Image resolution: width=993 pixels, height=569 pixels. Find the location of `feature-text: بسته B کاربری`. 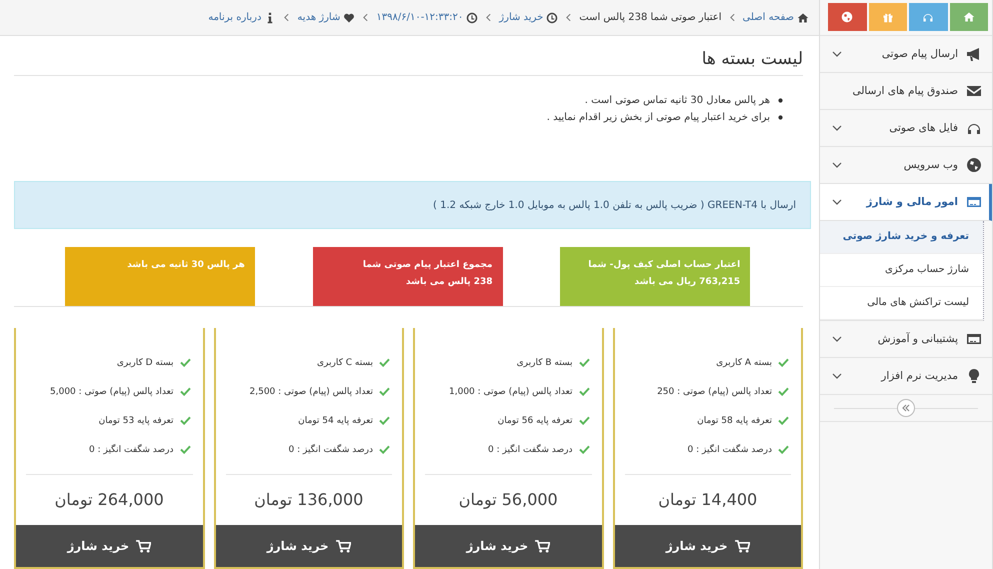

feature-text: بسته B کاربری is located at coordinates (544, 363).